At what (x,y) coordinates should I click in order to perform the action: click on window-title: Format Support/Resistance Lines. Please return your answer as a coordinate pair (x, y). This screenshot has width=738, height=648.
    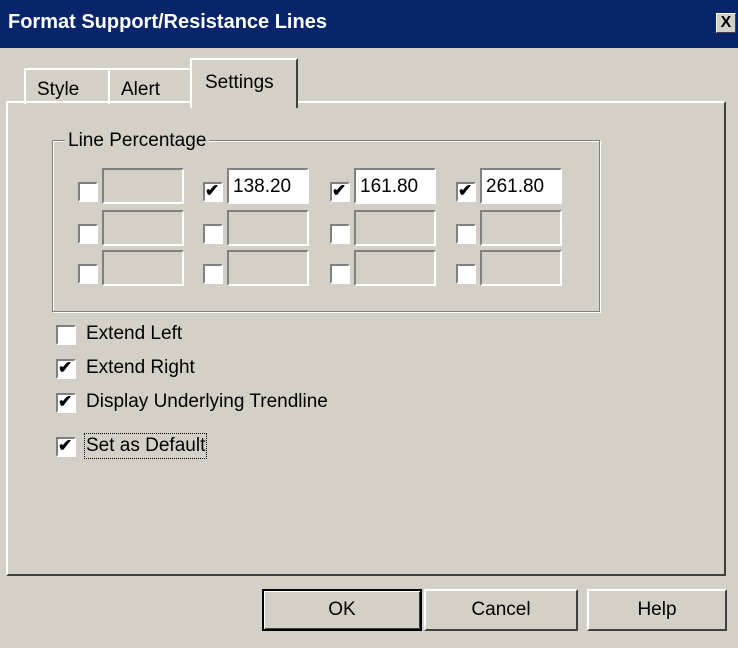
    Looking at the image, I should click on (167, 22).